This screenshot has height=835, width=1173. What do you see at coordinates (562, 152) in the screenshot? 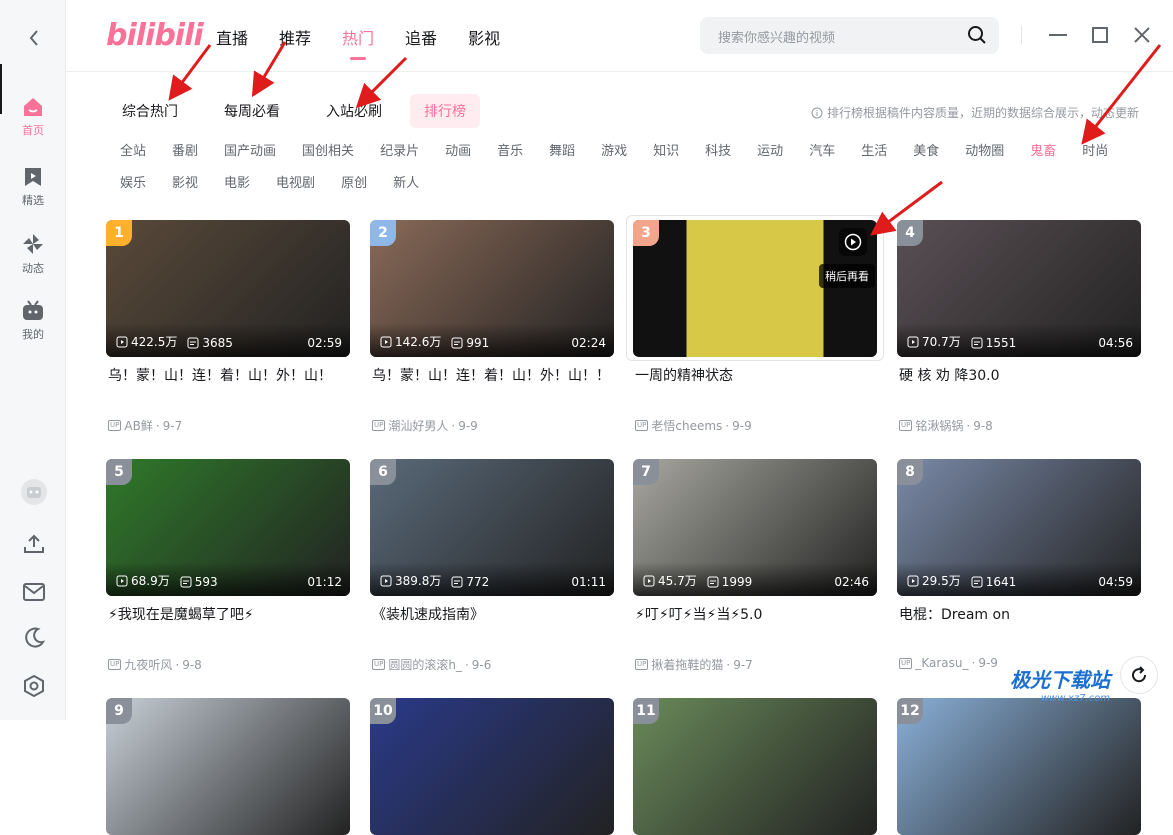
I see `category-item: 舞蹈` at bounding box center [562, 152].